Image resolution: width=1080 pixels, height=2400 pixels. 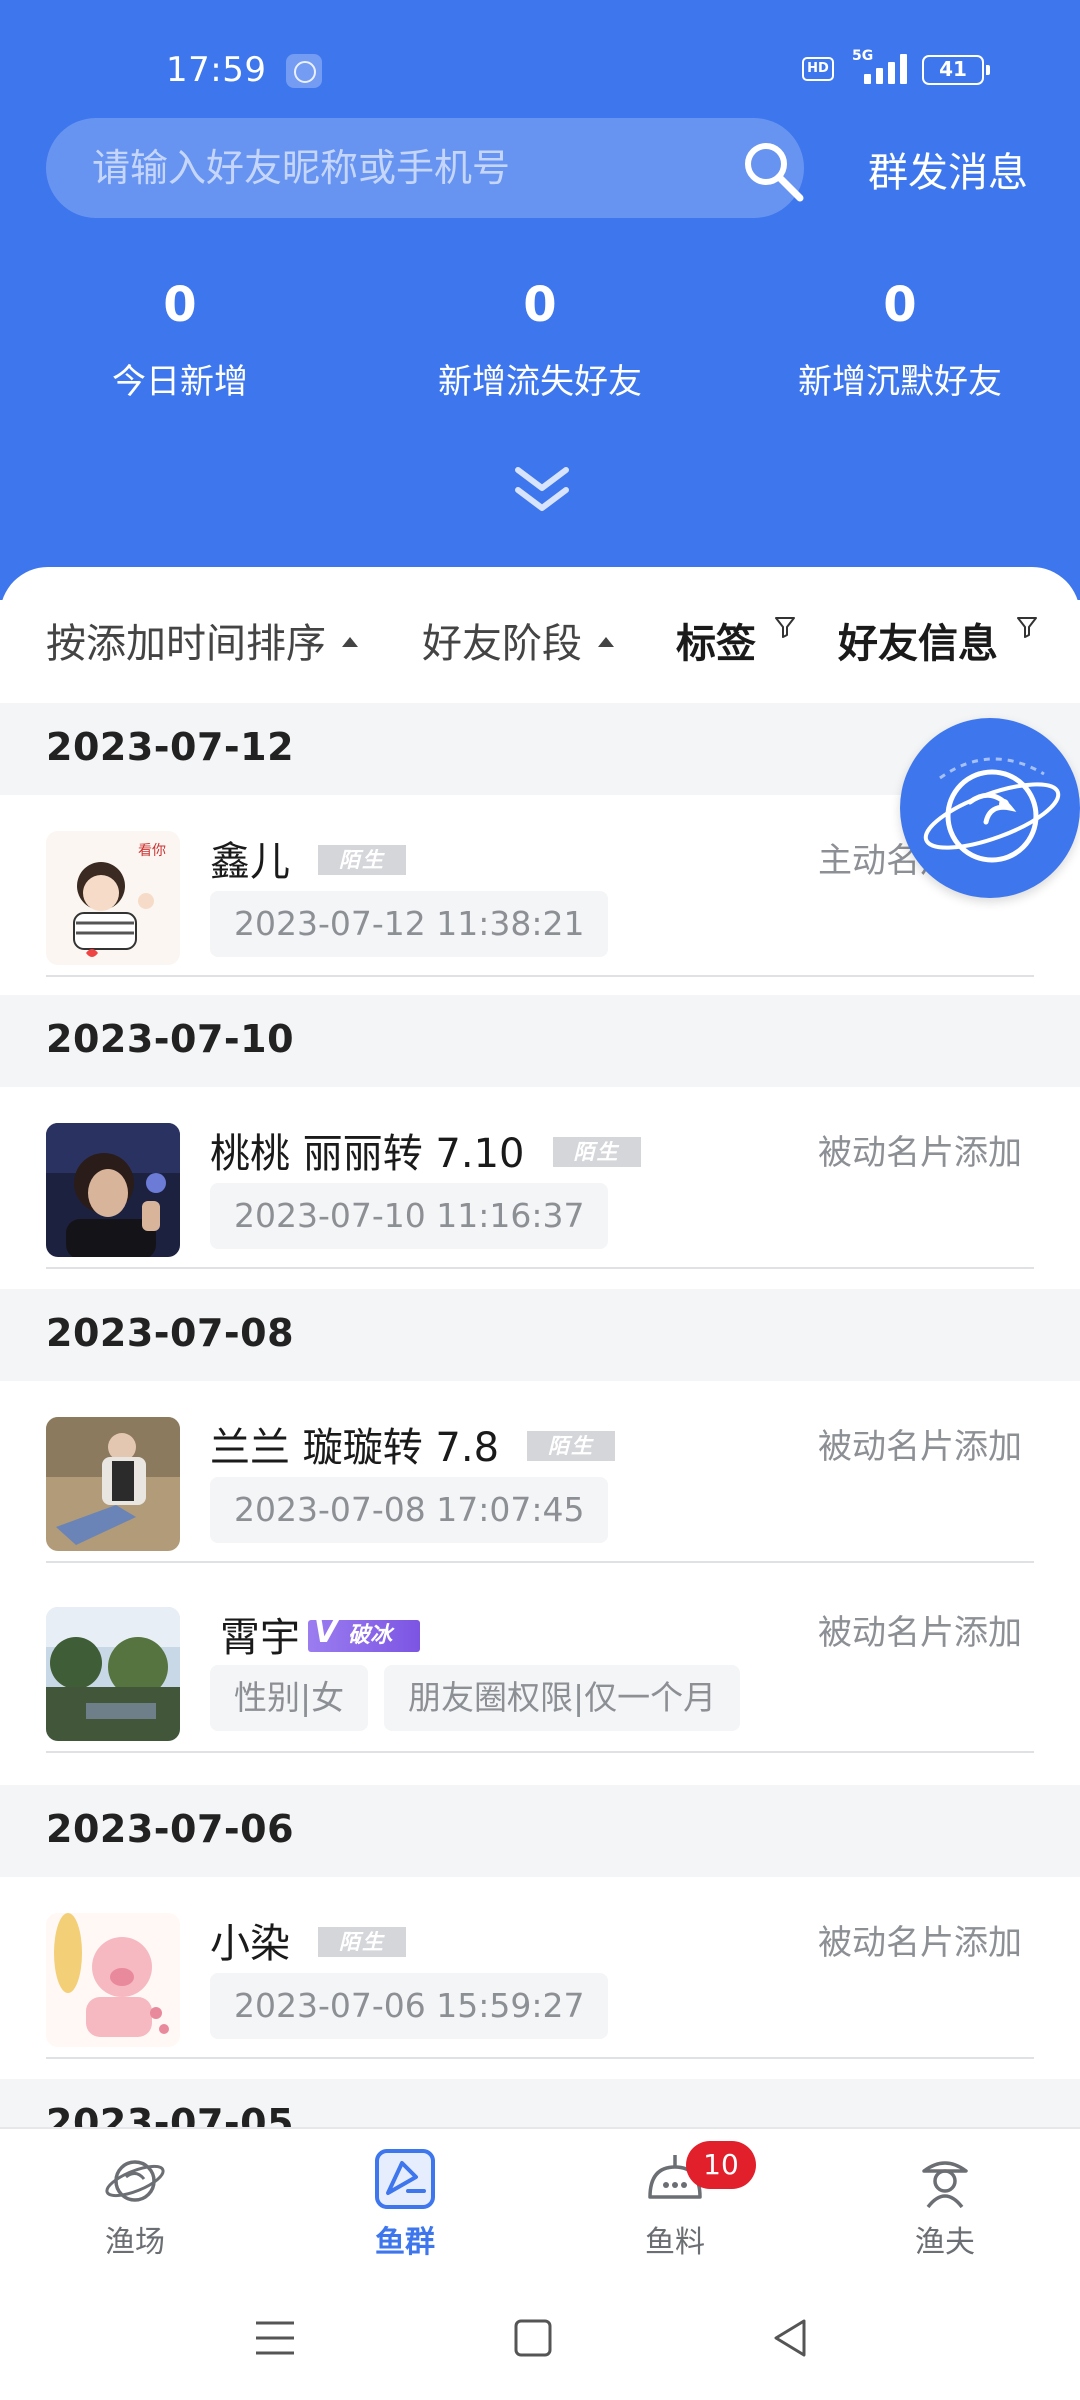 I want to click on tab-label: 鱼料, so click(x=675, y=2242).